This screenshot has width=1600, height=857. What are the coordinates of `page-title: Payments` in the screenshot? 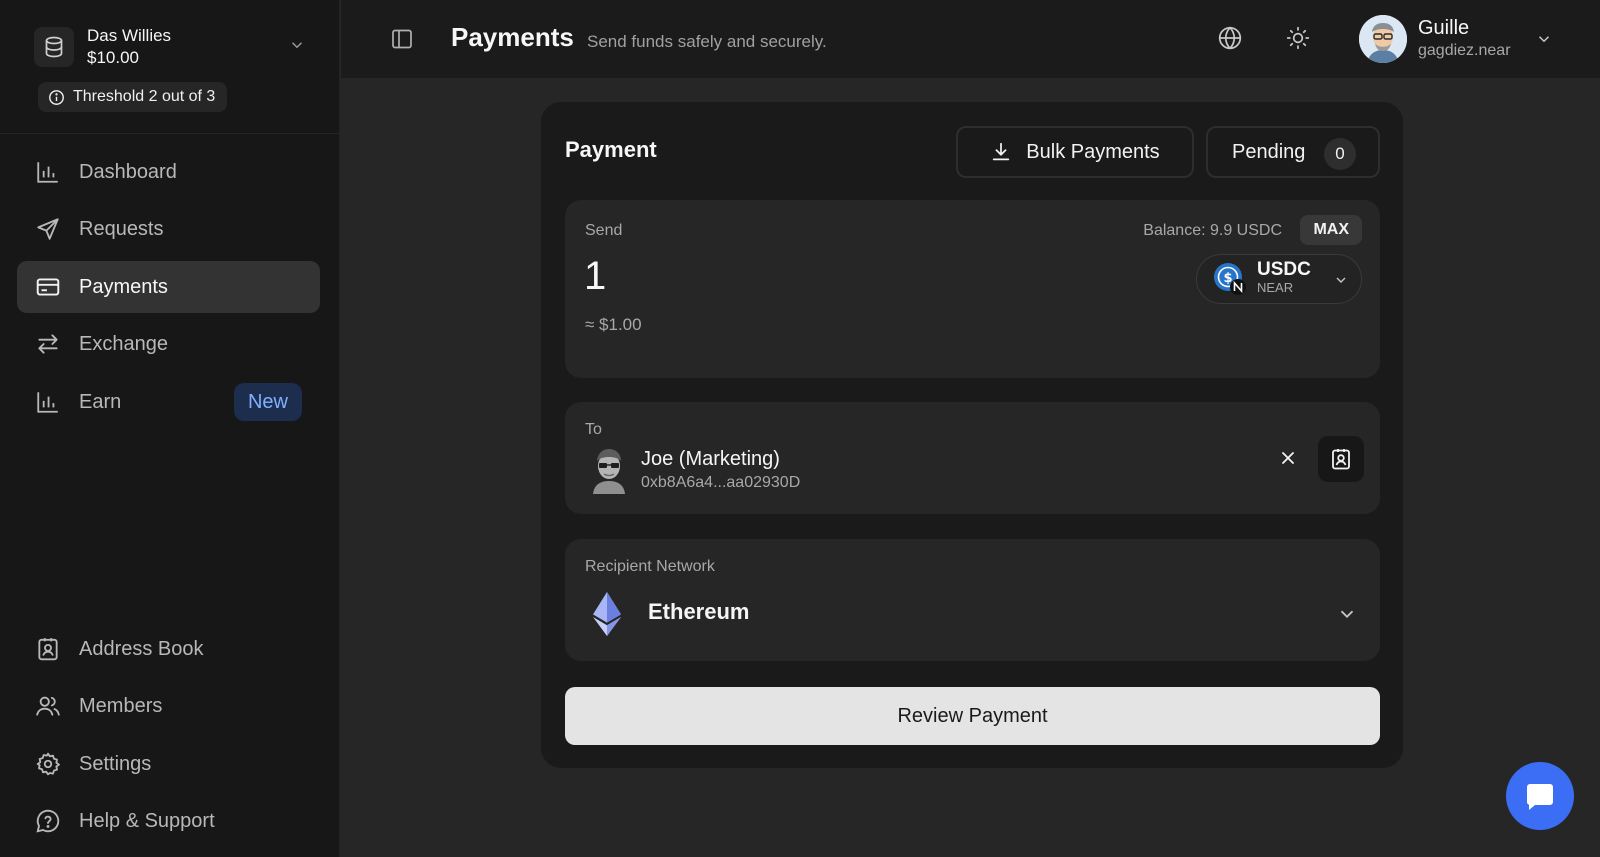 It's located at (512, 37).